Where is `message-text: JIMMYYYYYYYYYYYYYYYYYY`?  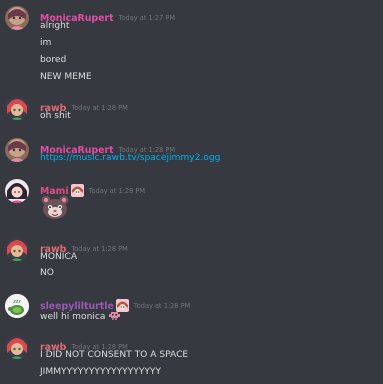 message-text: JIMMYYYYYYYYYYYYYYYYYY is located at coordinates (101, 372).